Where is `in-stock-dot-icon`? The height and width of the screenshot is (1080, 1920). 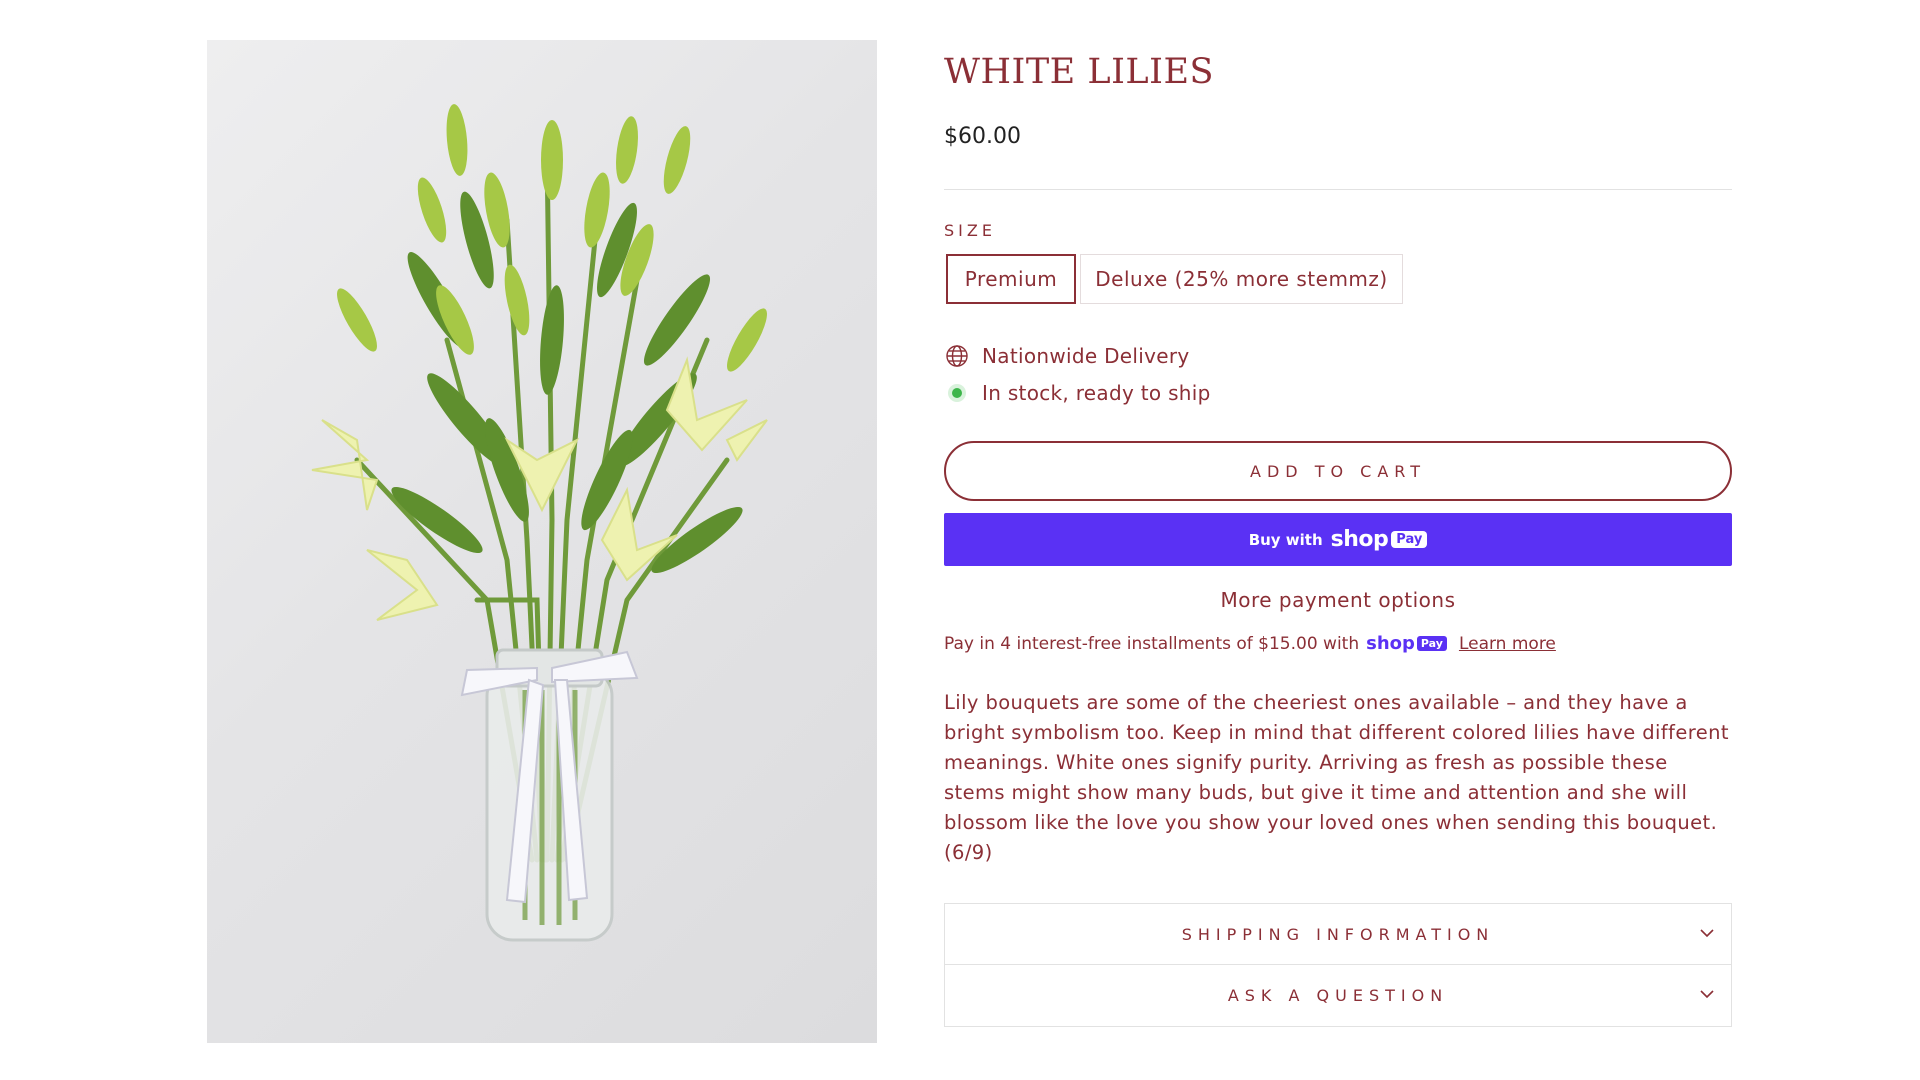 in-stock-dot-icon is located at coordinates (957, 393).